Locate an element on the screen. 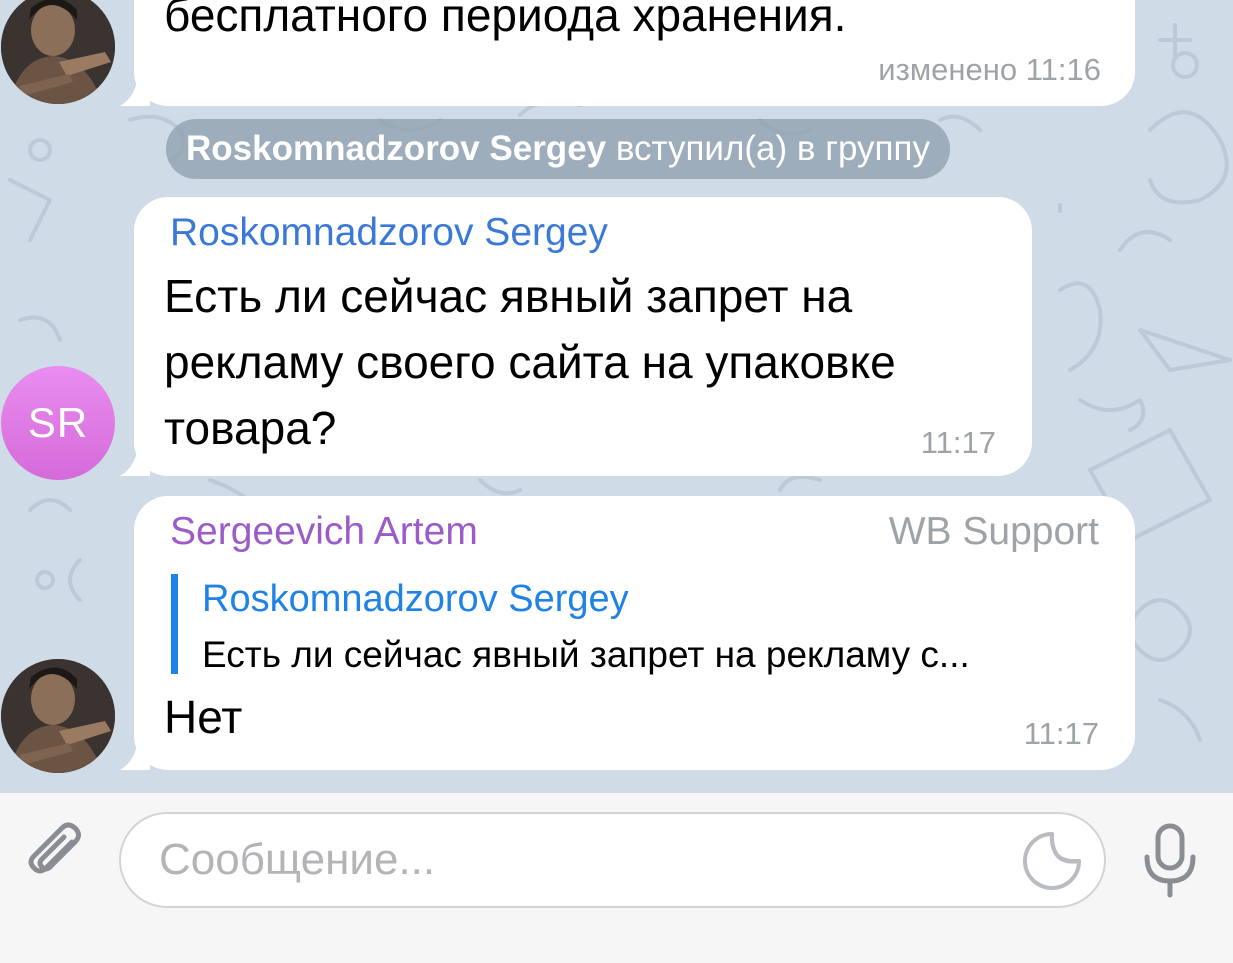  microphone-icon is located at coordinates (1170, 861).